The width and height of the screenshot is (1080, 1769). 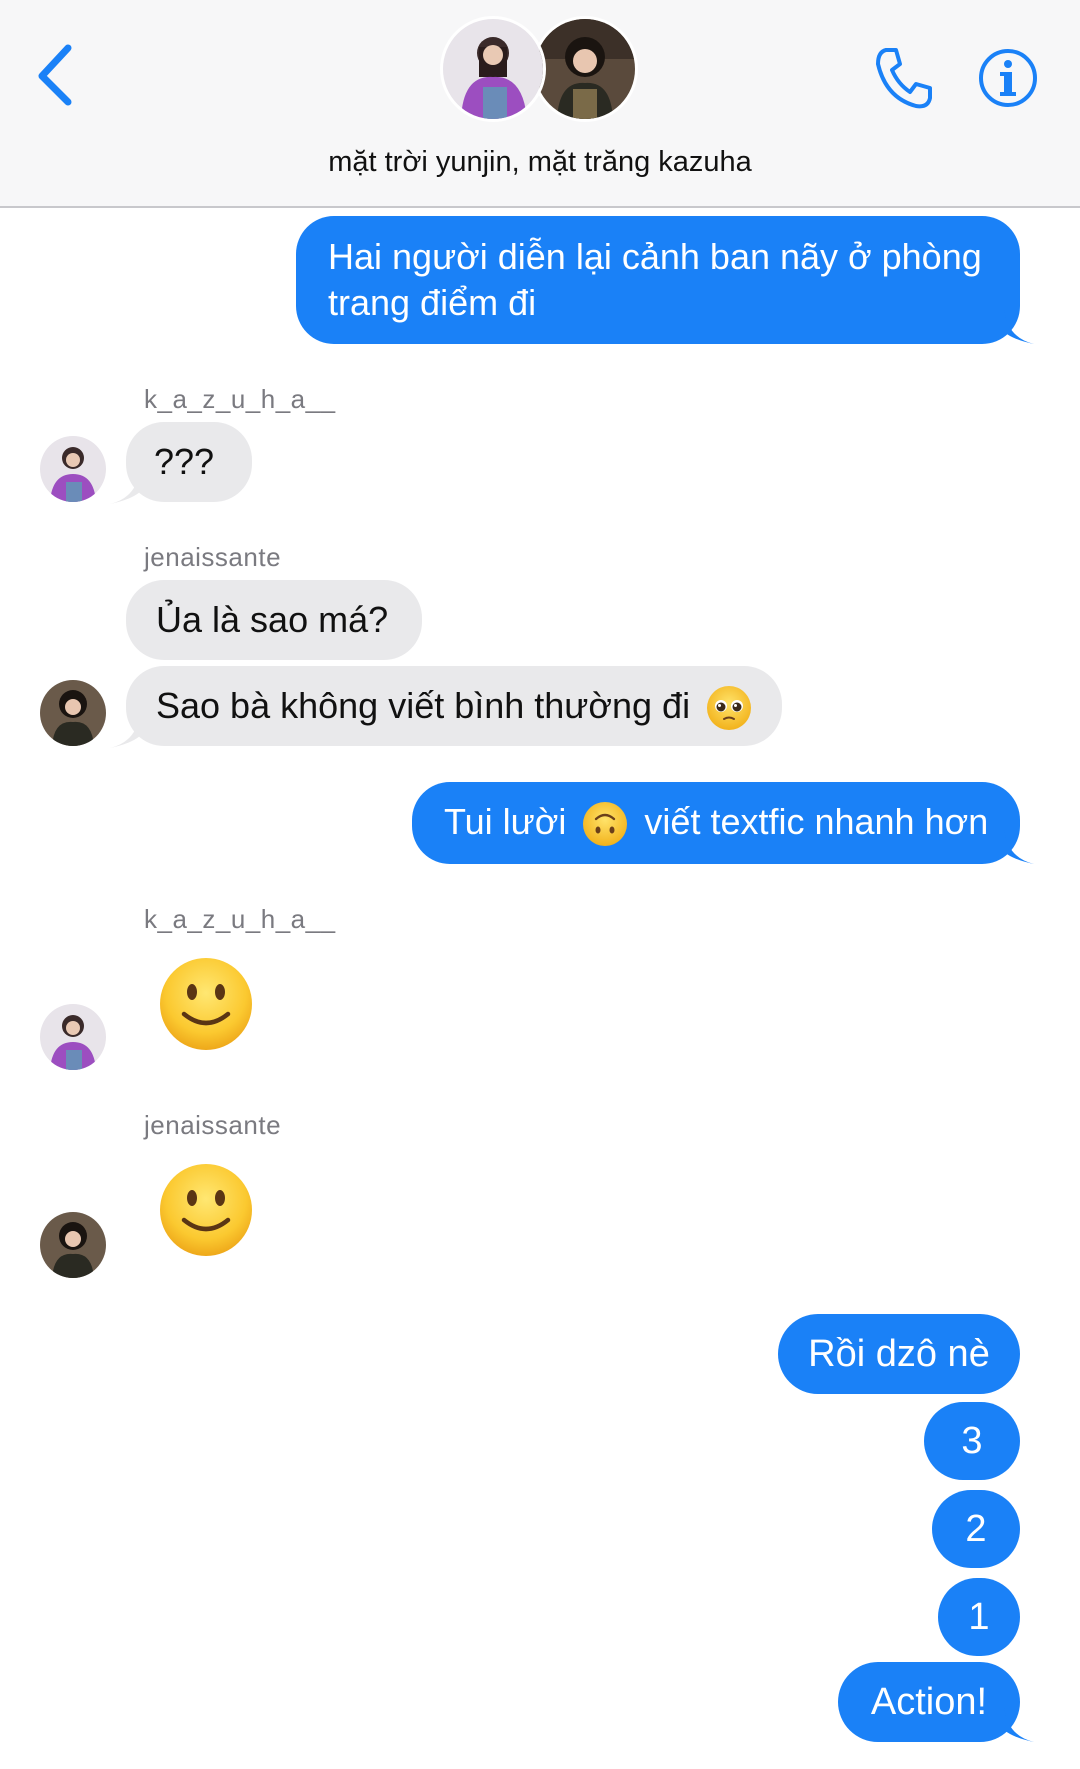 I want to click on outgoing-message-bubble: 3, so click(x=972, y=1441).